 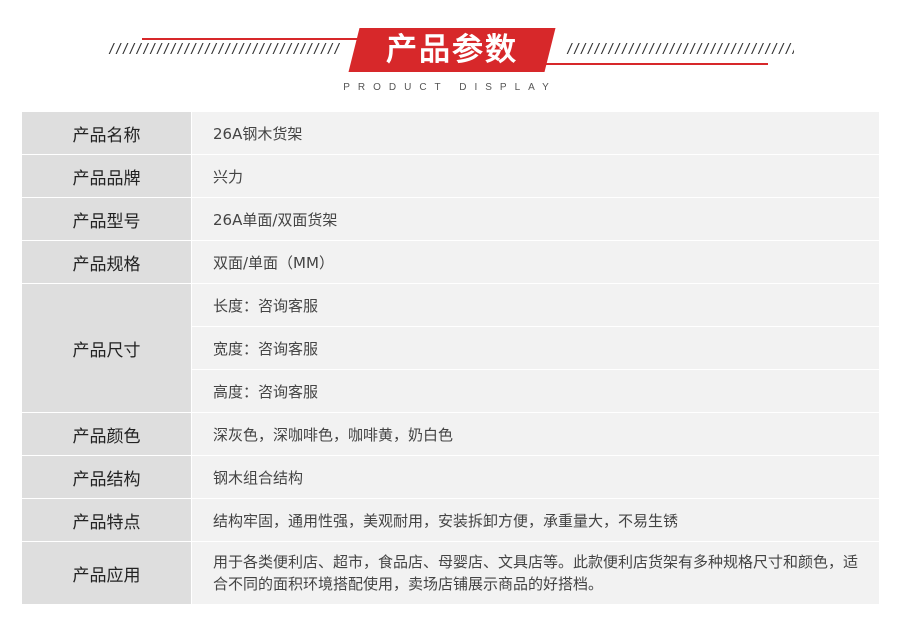 I want to click on row-label: 产品特点, so click(x=107, y=520).